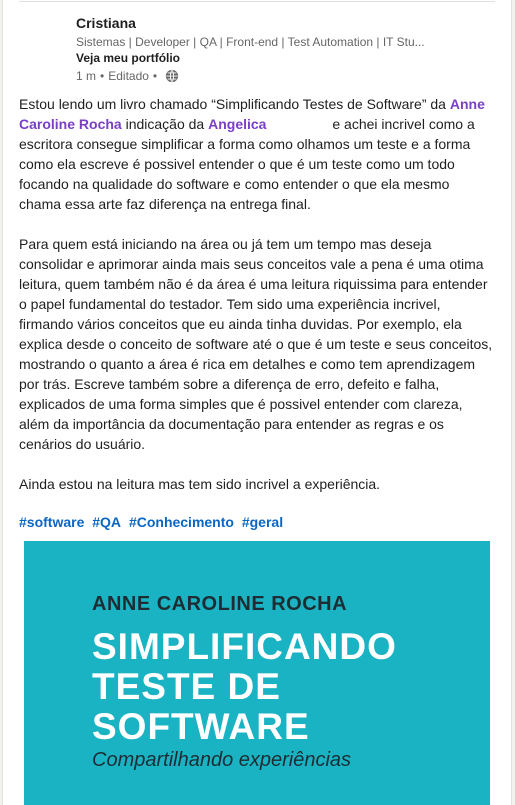 This screenshot has height=805, width=515. I want to click on book-subtitle: Compartilhando experiências, so click(222, 760).